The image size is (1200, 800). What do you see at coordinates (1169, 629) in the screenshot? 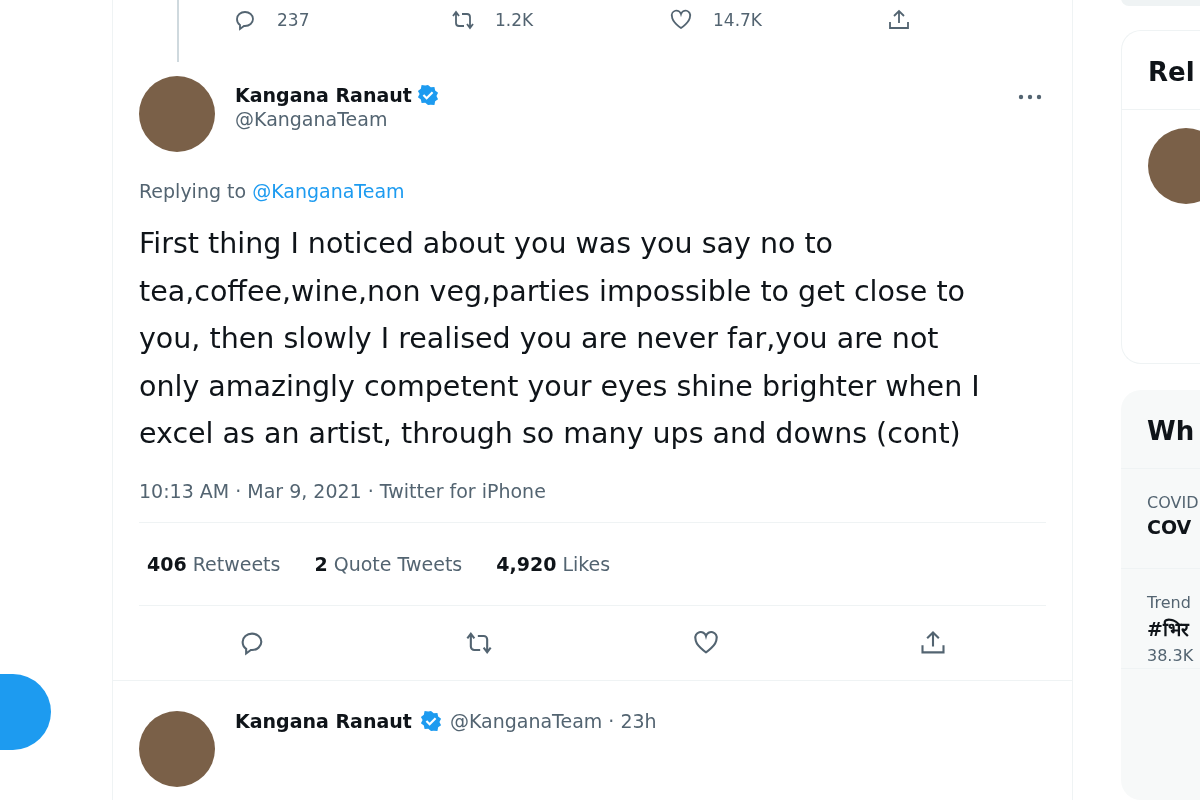
I see `trend-name: #भिर` at bounding box center [1169, 629].